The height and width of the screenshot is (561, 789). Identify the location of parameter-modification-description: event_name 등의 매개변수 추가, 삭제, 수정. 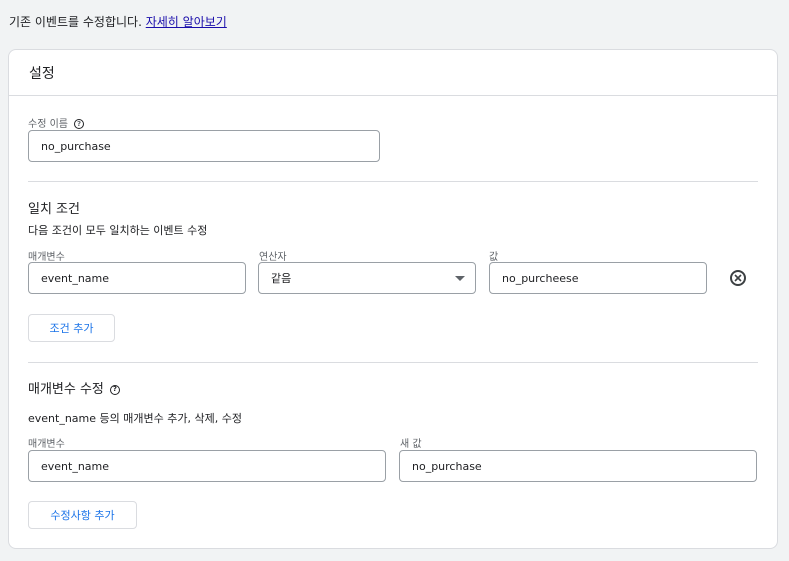
(135, 418).